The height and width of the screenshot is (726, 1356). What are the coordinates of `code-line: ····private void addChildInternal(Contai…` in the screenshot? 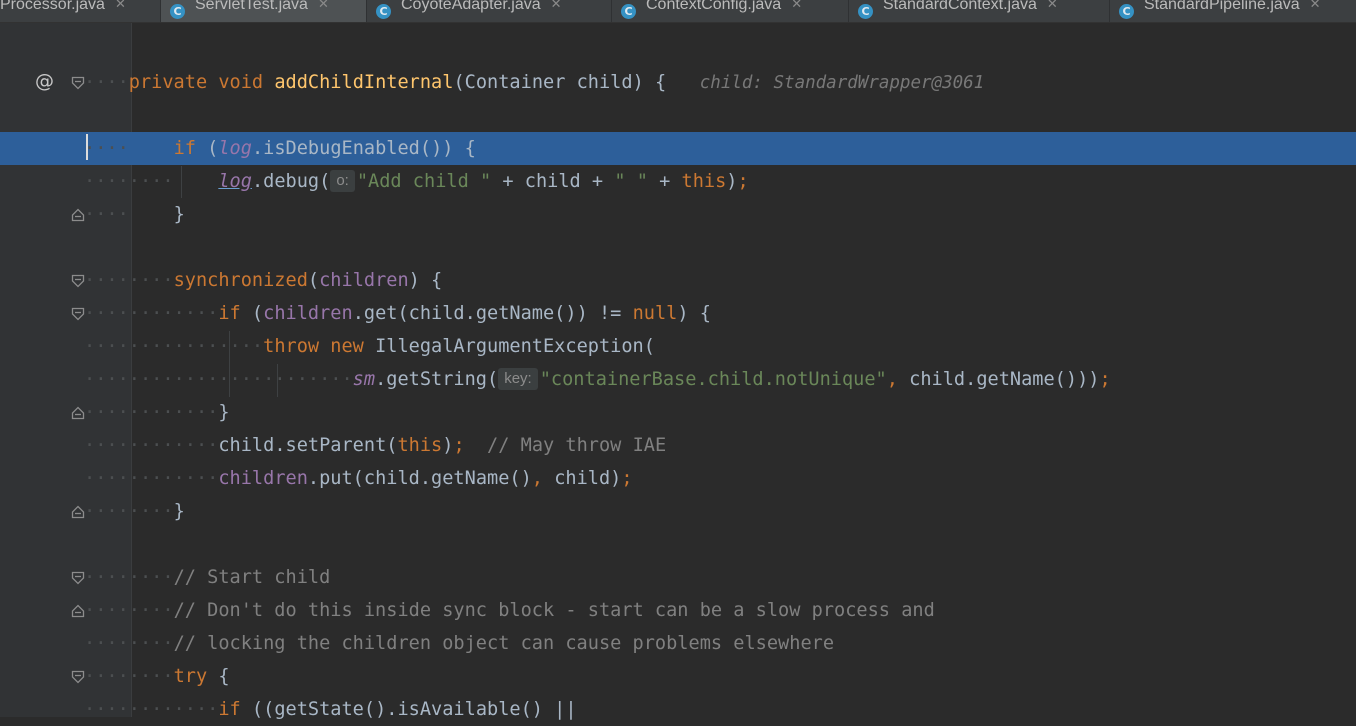 It's located at (678, 82).